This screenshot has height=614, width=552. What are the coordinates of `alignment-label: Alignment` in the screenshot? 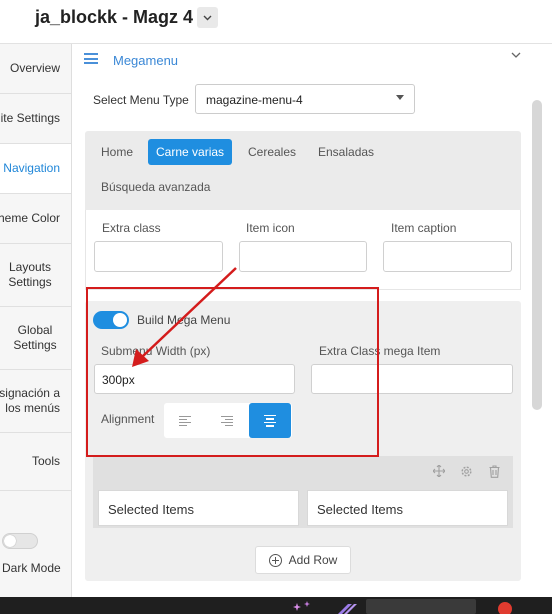 It's located at (128, 419).